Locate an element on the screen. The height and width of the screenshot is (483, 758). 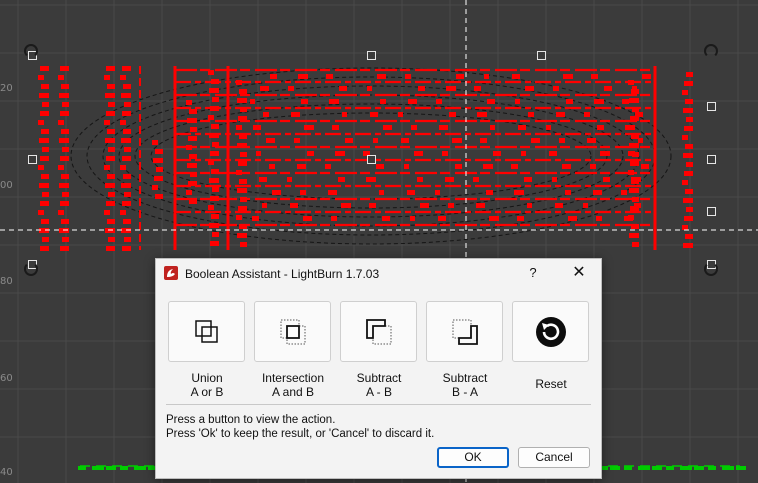
cancel-button: Cancel is located at coordinates (554, 457).